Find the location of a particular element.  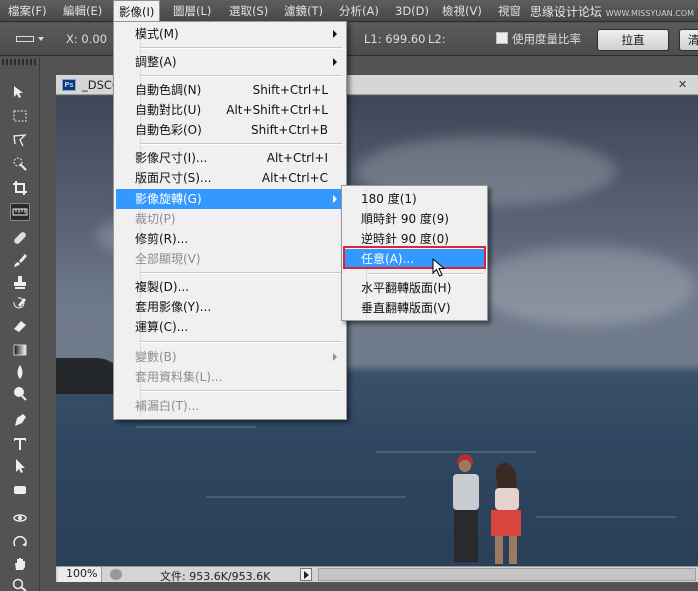

menu-item-mode: 模式(M) is located at coordinates (230, 34).